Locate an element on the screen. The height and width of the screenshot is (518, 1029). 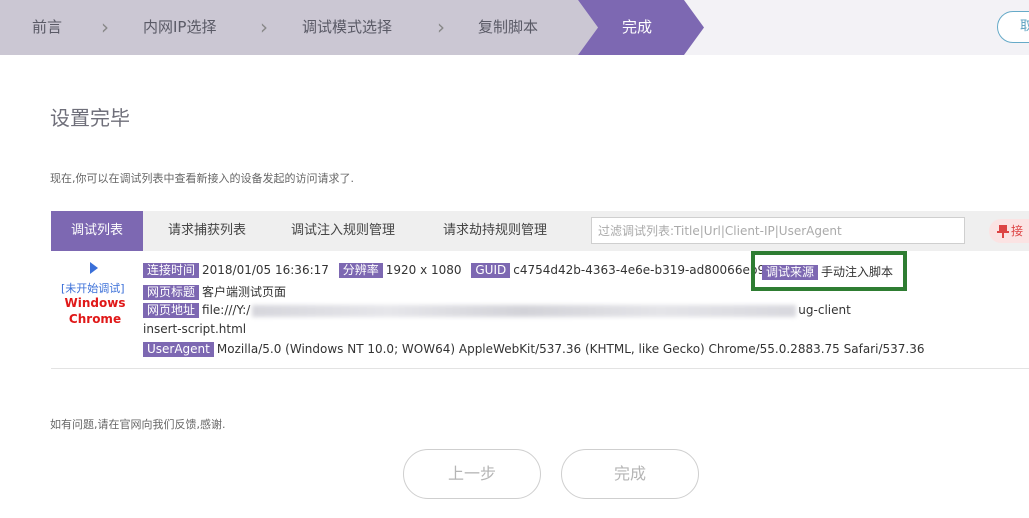
highlight-box is located at coordinates (829, 271).